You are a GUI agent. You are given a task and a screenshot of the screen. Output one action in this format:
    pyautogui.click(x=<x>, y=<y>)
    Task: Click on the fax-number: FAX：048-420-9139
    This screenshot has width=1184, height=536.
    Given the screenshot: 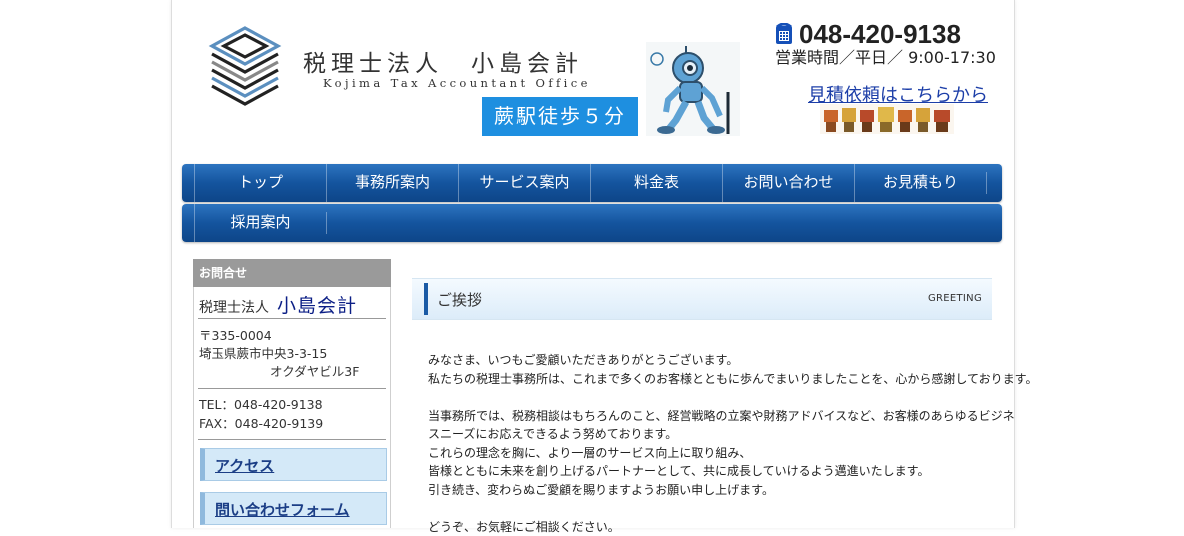 What is the action you would take?
    pyautogui.click(x=261, y=424)
    